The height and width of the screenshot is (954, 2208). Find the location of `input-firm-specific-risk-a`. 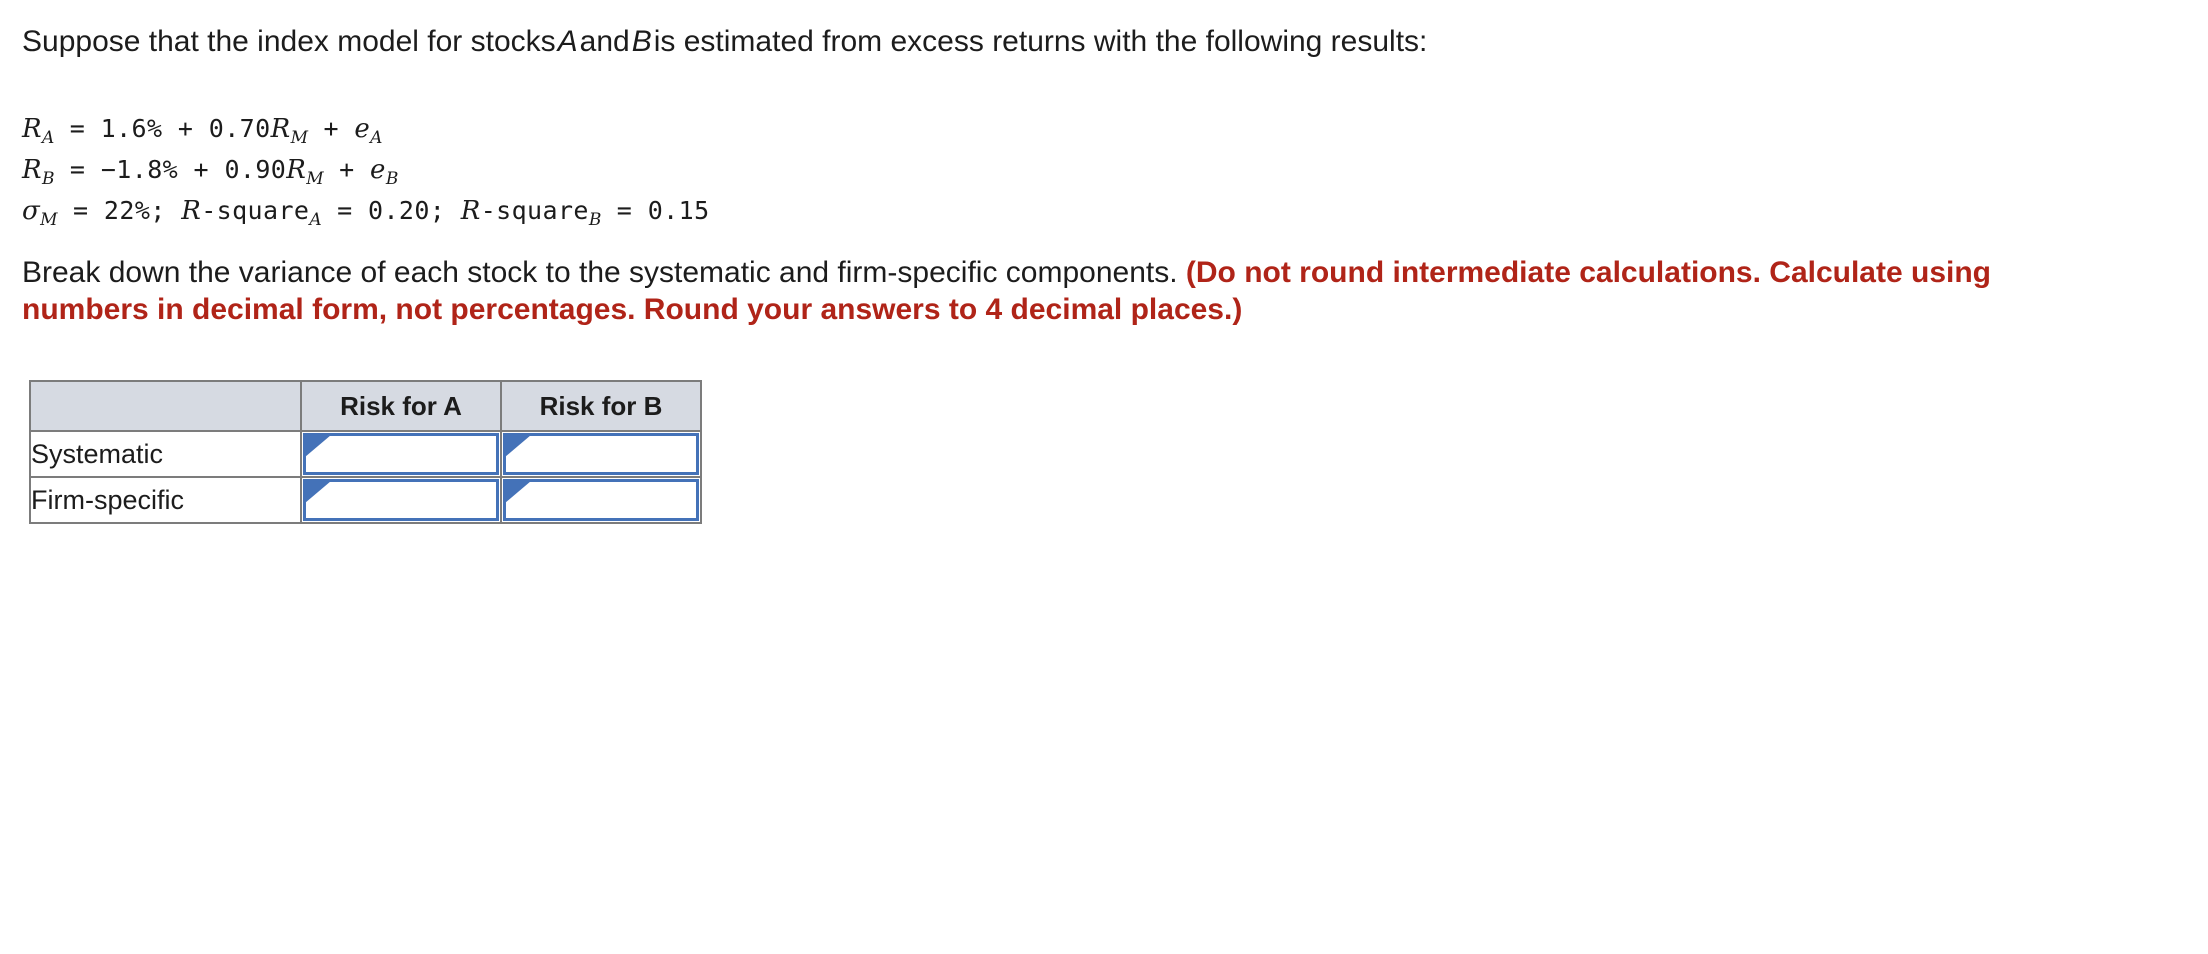

input-firm-specific-risk-a is located at coordinates (401, 500).